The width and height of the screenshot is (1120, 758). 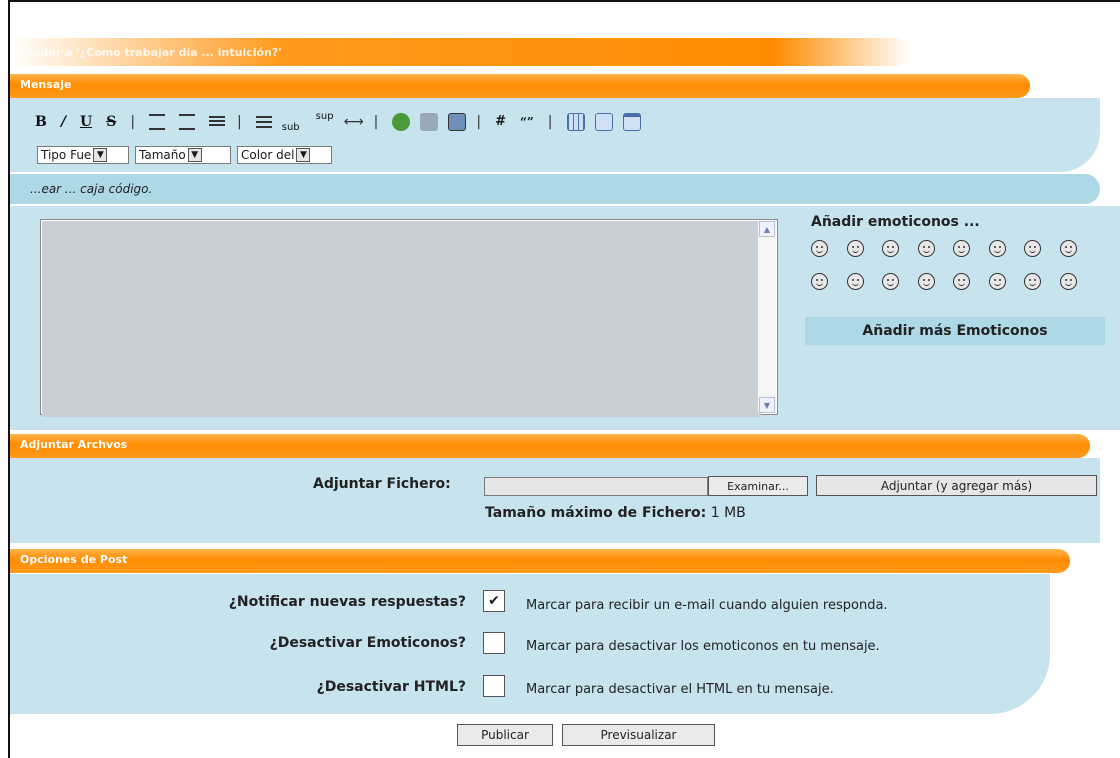 I want to click on notify-label: ¿Notificar nuevas respuestas?, so click(x=347, y=602).